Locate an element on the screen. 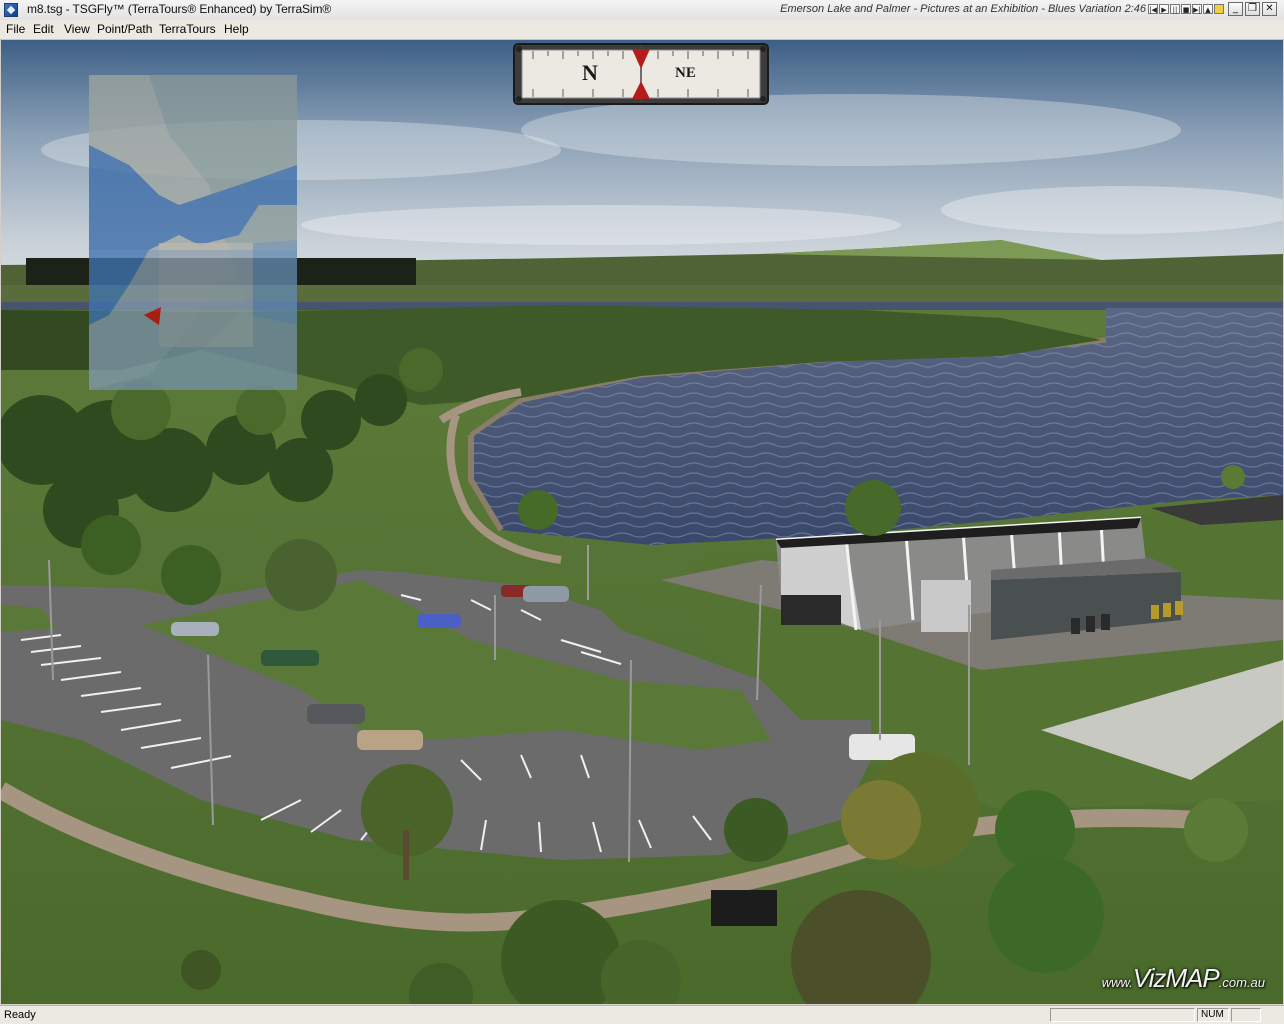  overview-map is located at coordinates (193, 232).